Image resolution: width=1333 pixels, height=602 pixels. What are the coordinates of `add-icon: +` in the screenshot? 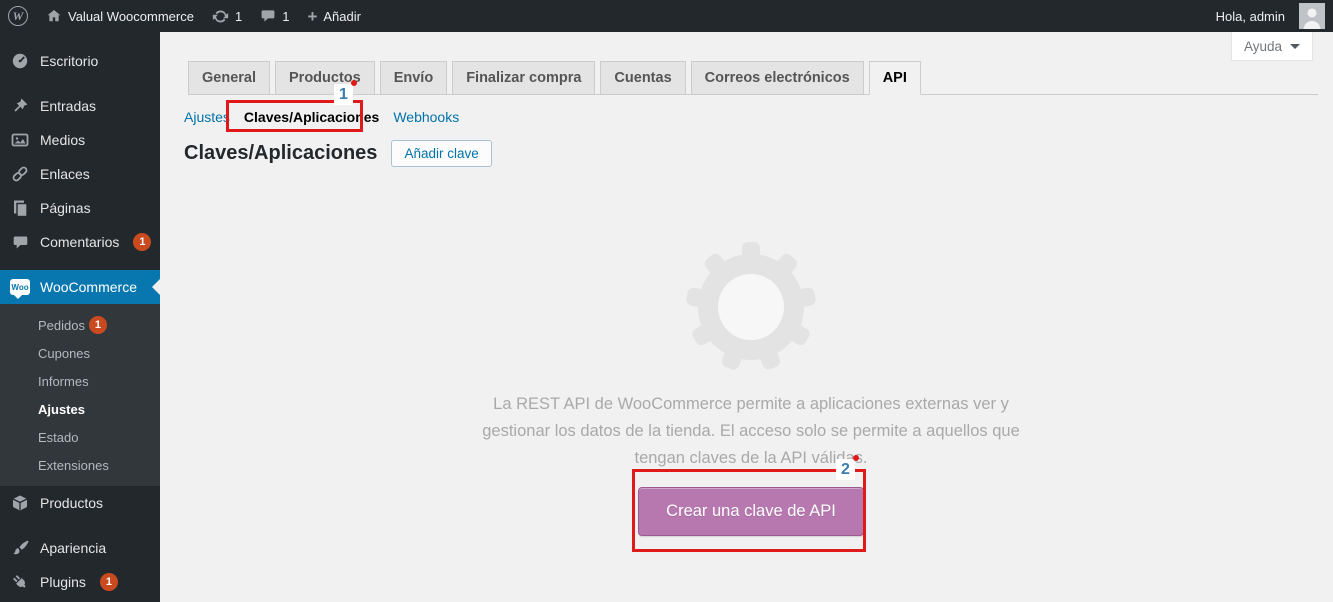 It's located at (312, 16).